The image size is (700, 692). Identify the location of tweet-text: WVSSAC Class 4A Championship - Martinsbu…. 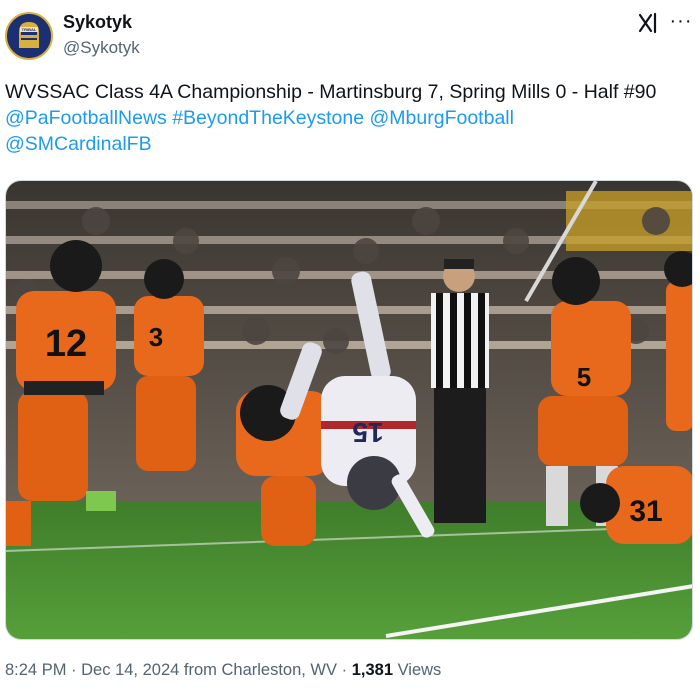
(349, 118).